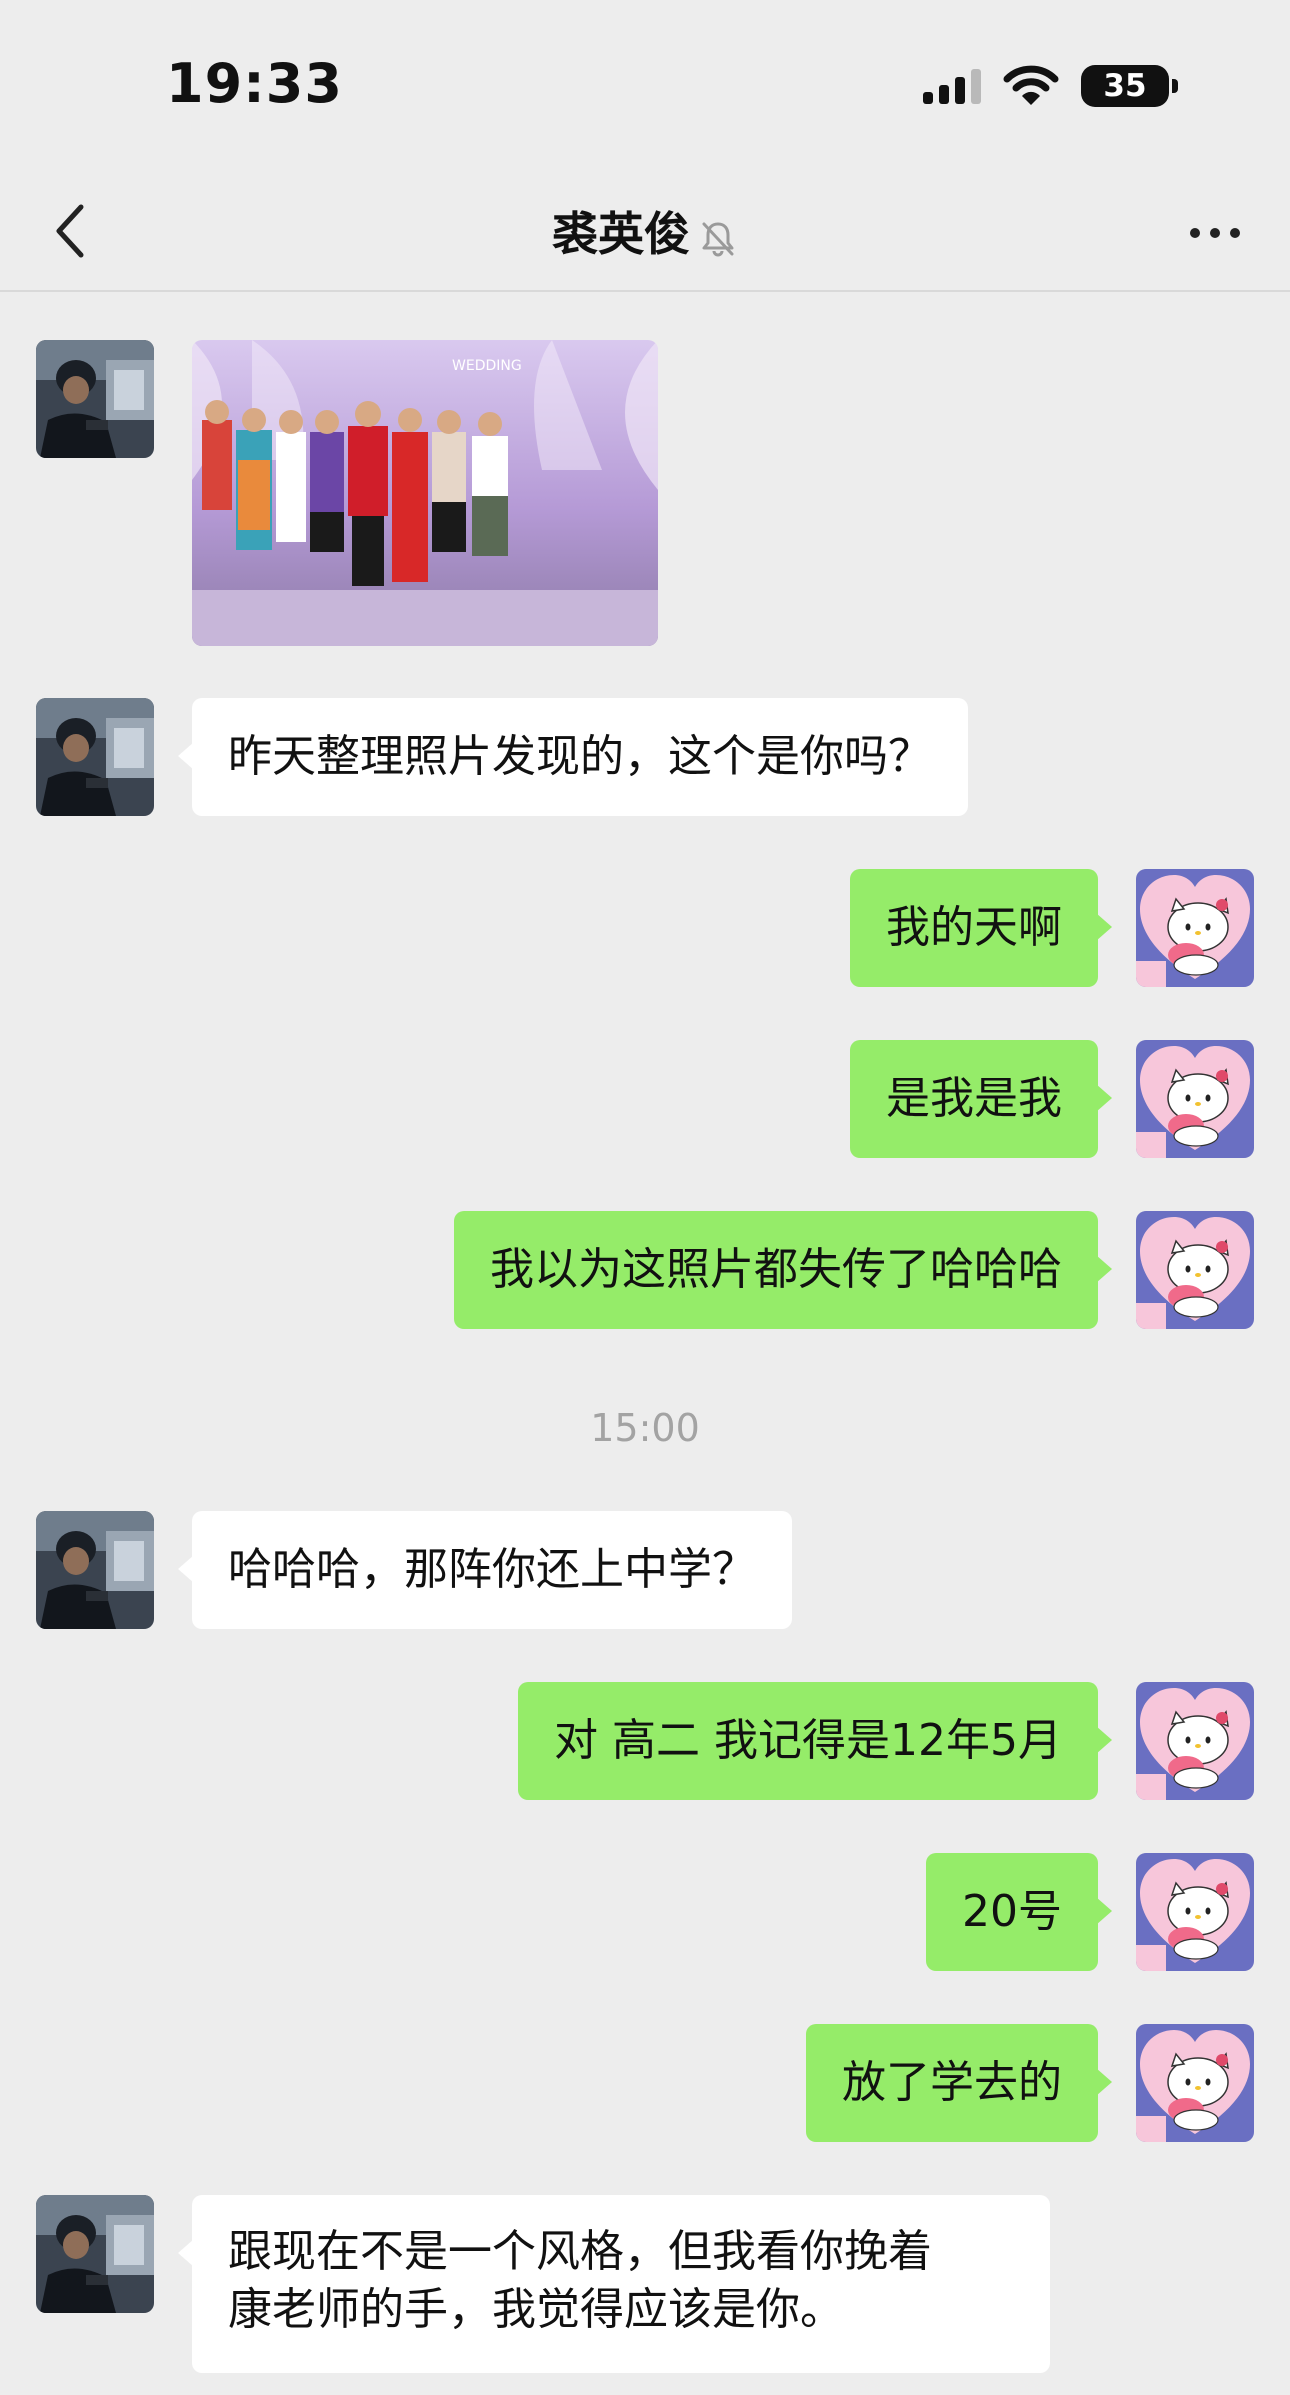 The image size is (1290, 2395). I want to click on message-line: 跟现在不是一个风格，但我看你挽着, so click(580, 2251).